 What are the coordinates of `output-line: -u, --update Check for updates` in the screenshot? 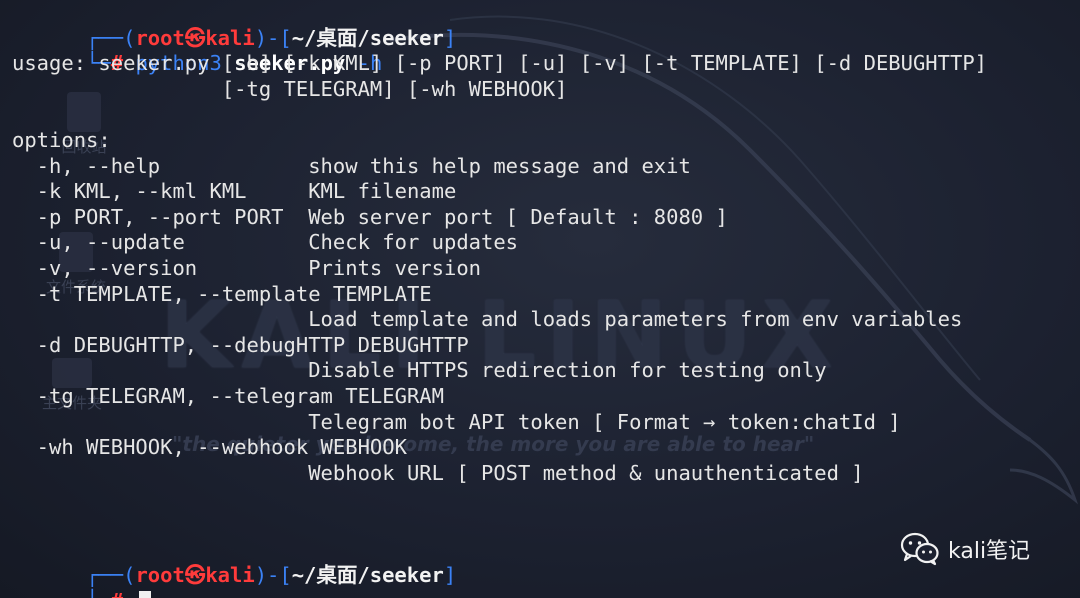 It's located at (265, 242).